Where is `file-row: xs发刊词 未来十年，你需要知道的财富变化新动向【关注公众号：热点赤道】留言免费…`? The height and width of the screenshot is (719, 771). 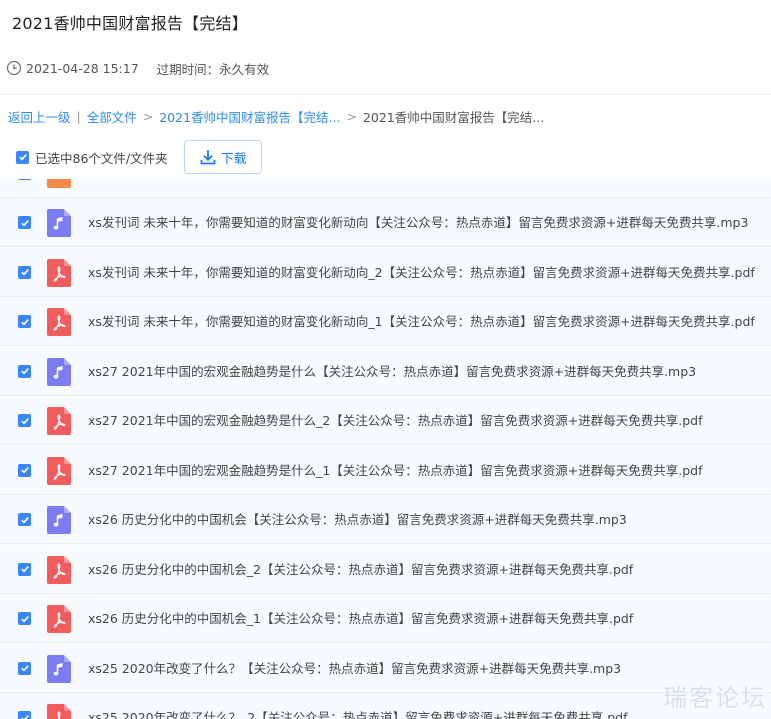 file-row: xs发刊词 未来十年，你需要知道的财富变化新动向【关注公众号：热点赤道】留言免费… is located at coordinates (385, 222).